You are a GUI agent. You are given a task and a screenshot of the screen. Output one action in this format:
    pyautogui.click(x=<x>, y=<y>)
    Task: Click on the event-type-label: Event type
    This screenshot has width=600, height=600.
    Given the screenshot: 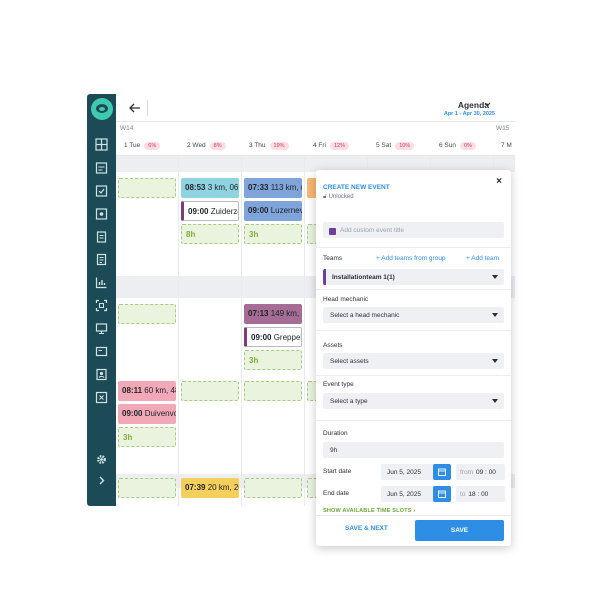 What is the action you would take?
    pyautogui.click(x=338, y=384)
    